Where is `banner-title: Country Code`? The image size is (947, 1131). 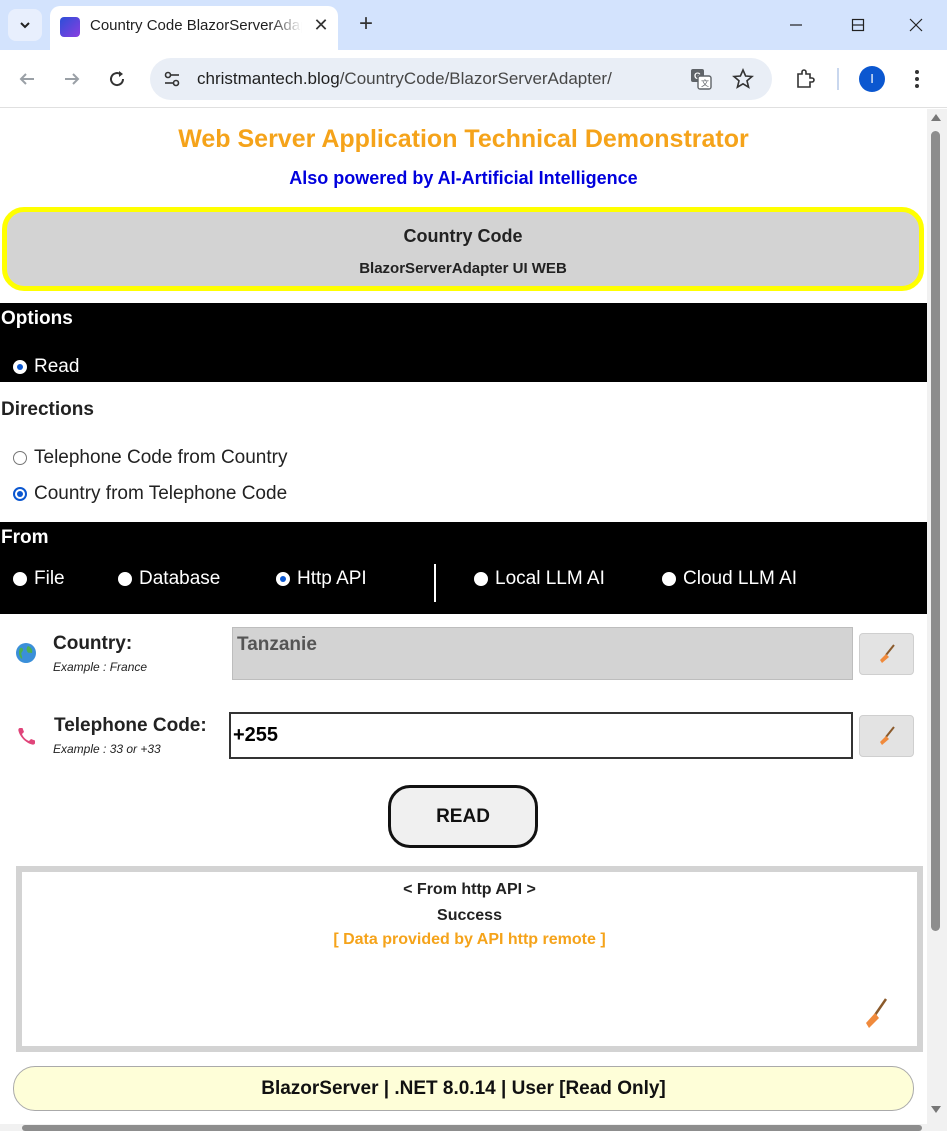 banner-title: Country Code is located at coordinates (463, 236).